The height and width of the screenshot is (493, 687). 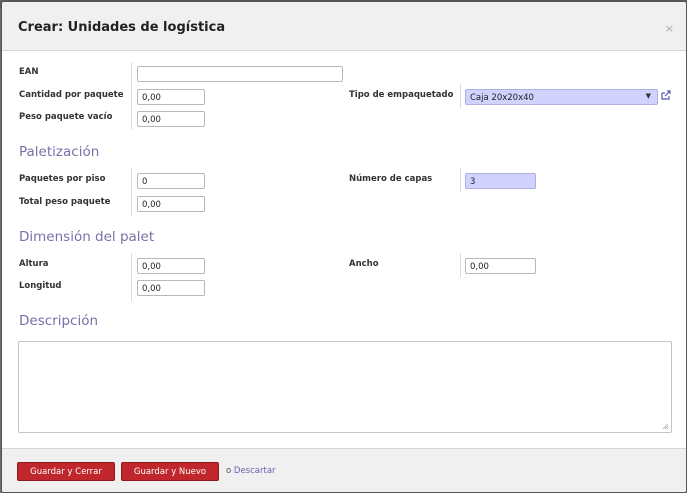 I want to click on discard-link: Descartar, so click(x=255, y=471).